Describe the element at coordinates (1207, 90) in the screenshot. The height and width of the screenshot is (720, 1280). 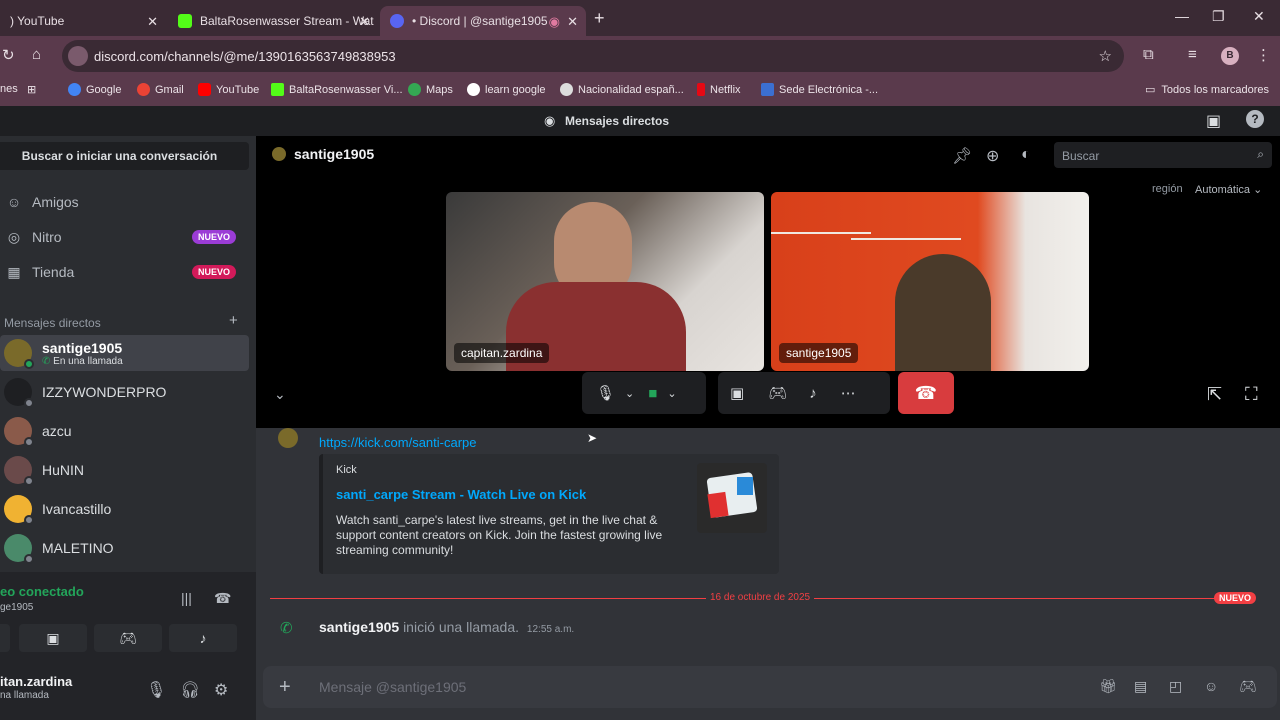
I see `all-bookmarks: ▭ Todos los marcadores` at that location.